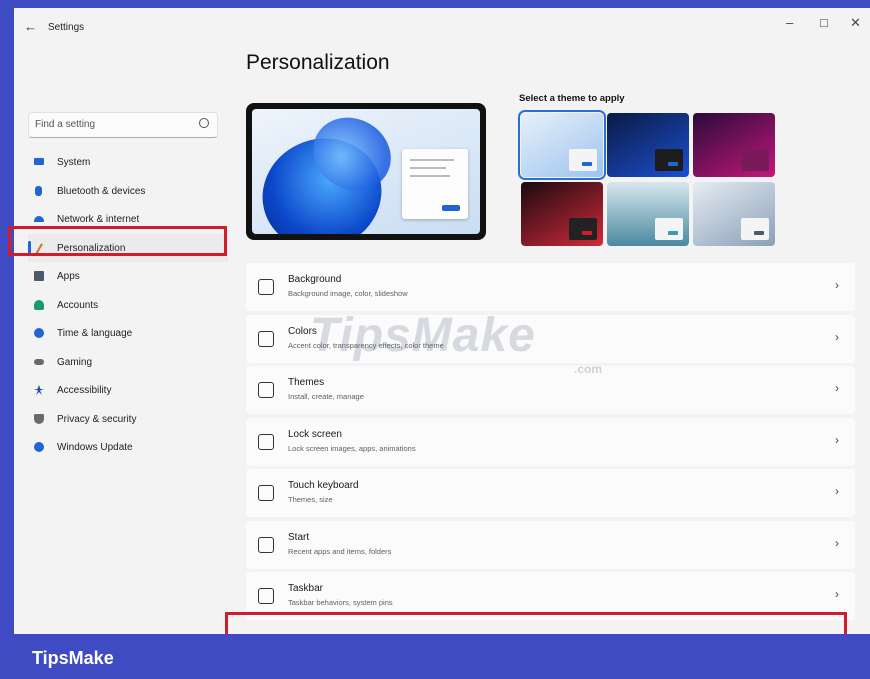  What do you see at coordinates (97, 419) in the screenshot?
I see `sidebar-item-label: Privacy & security` at bounding box center [97, 419].